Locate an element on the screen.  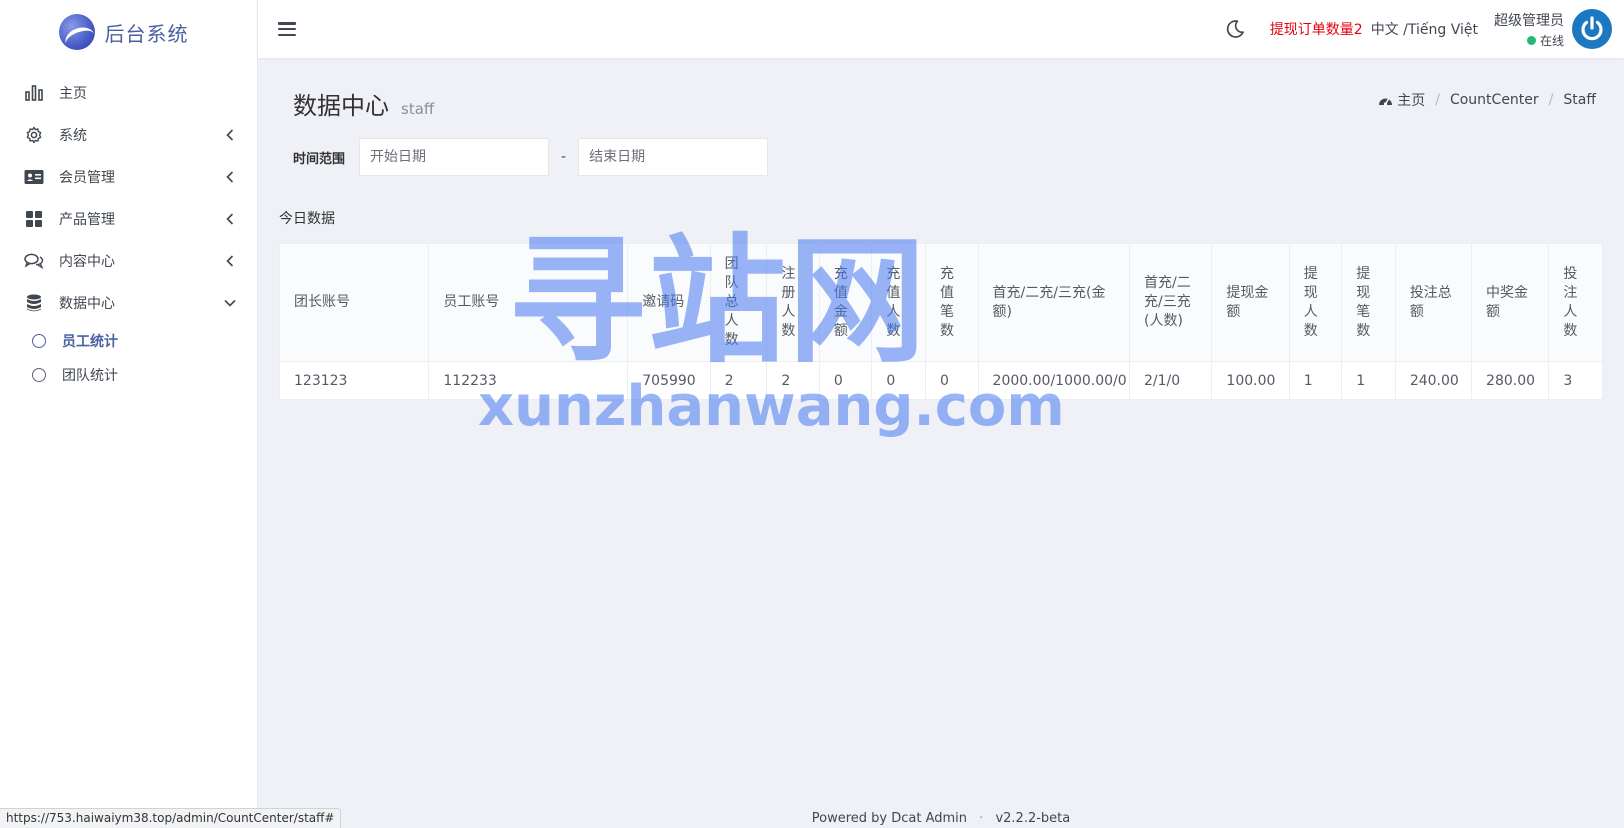
language-switcher: 中文 /Tiếng Việt is located at coordinates (1424, 29).